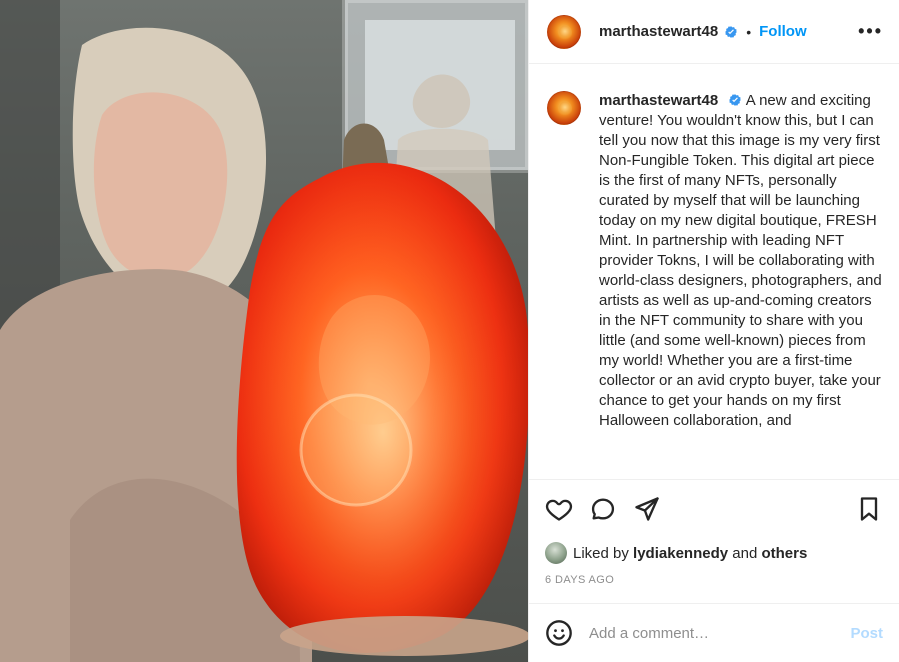 Image resolution: width=899 pixels, height=662 pixels. What do you see at coordinates (647, 509) in the screenshot?
I see `paper-plane-icon` at bounding box center [647, 509].